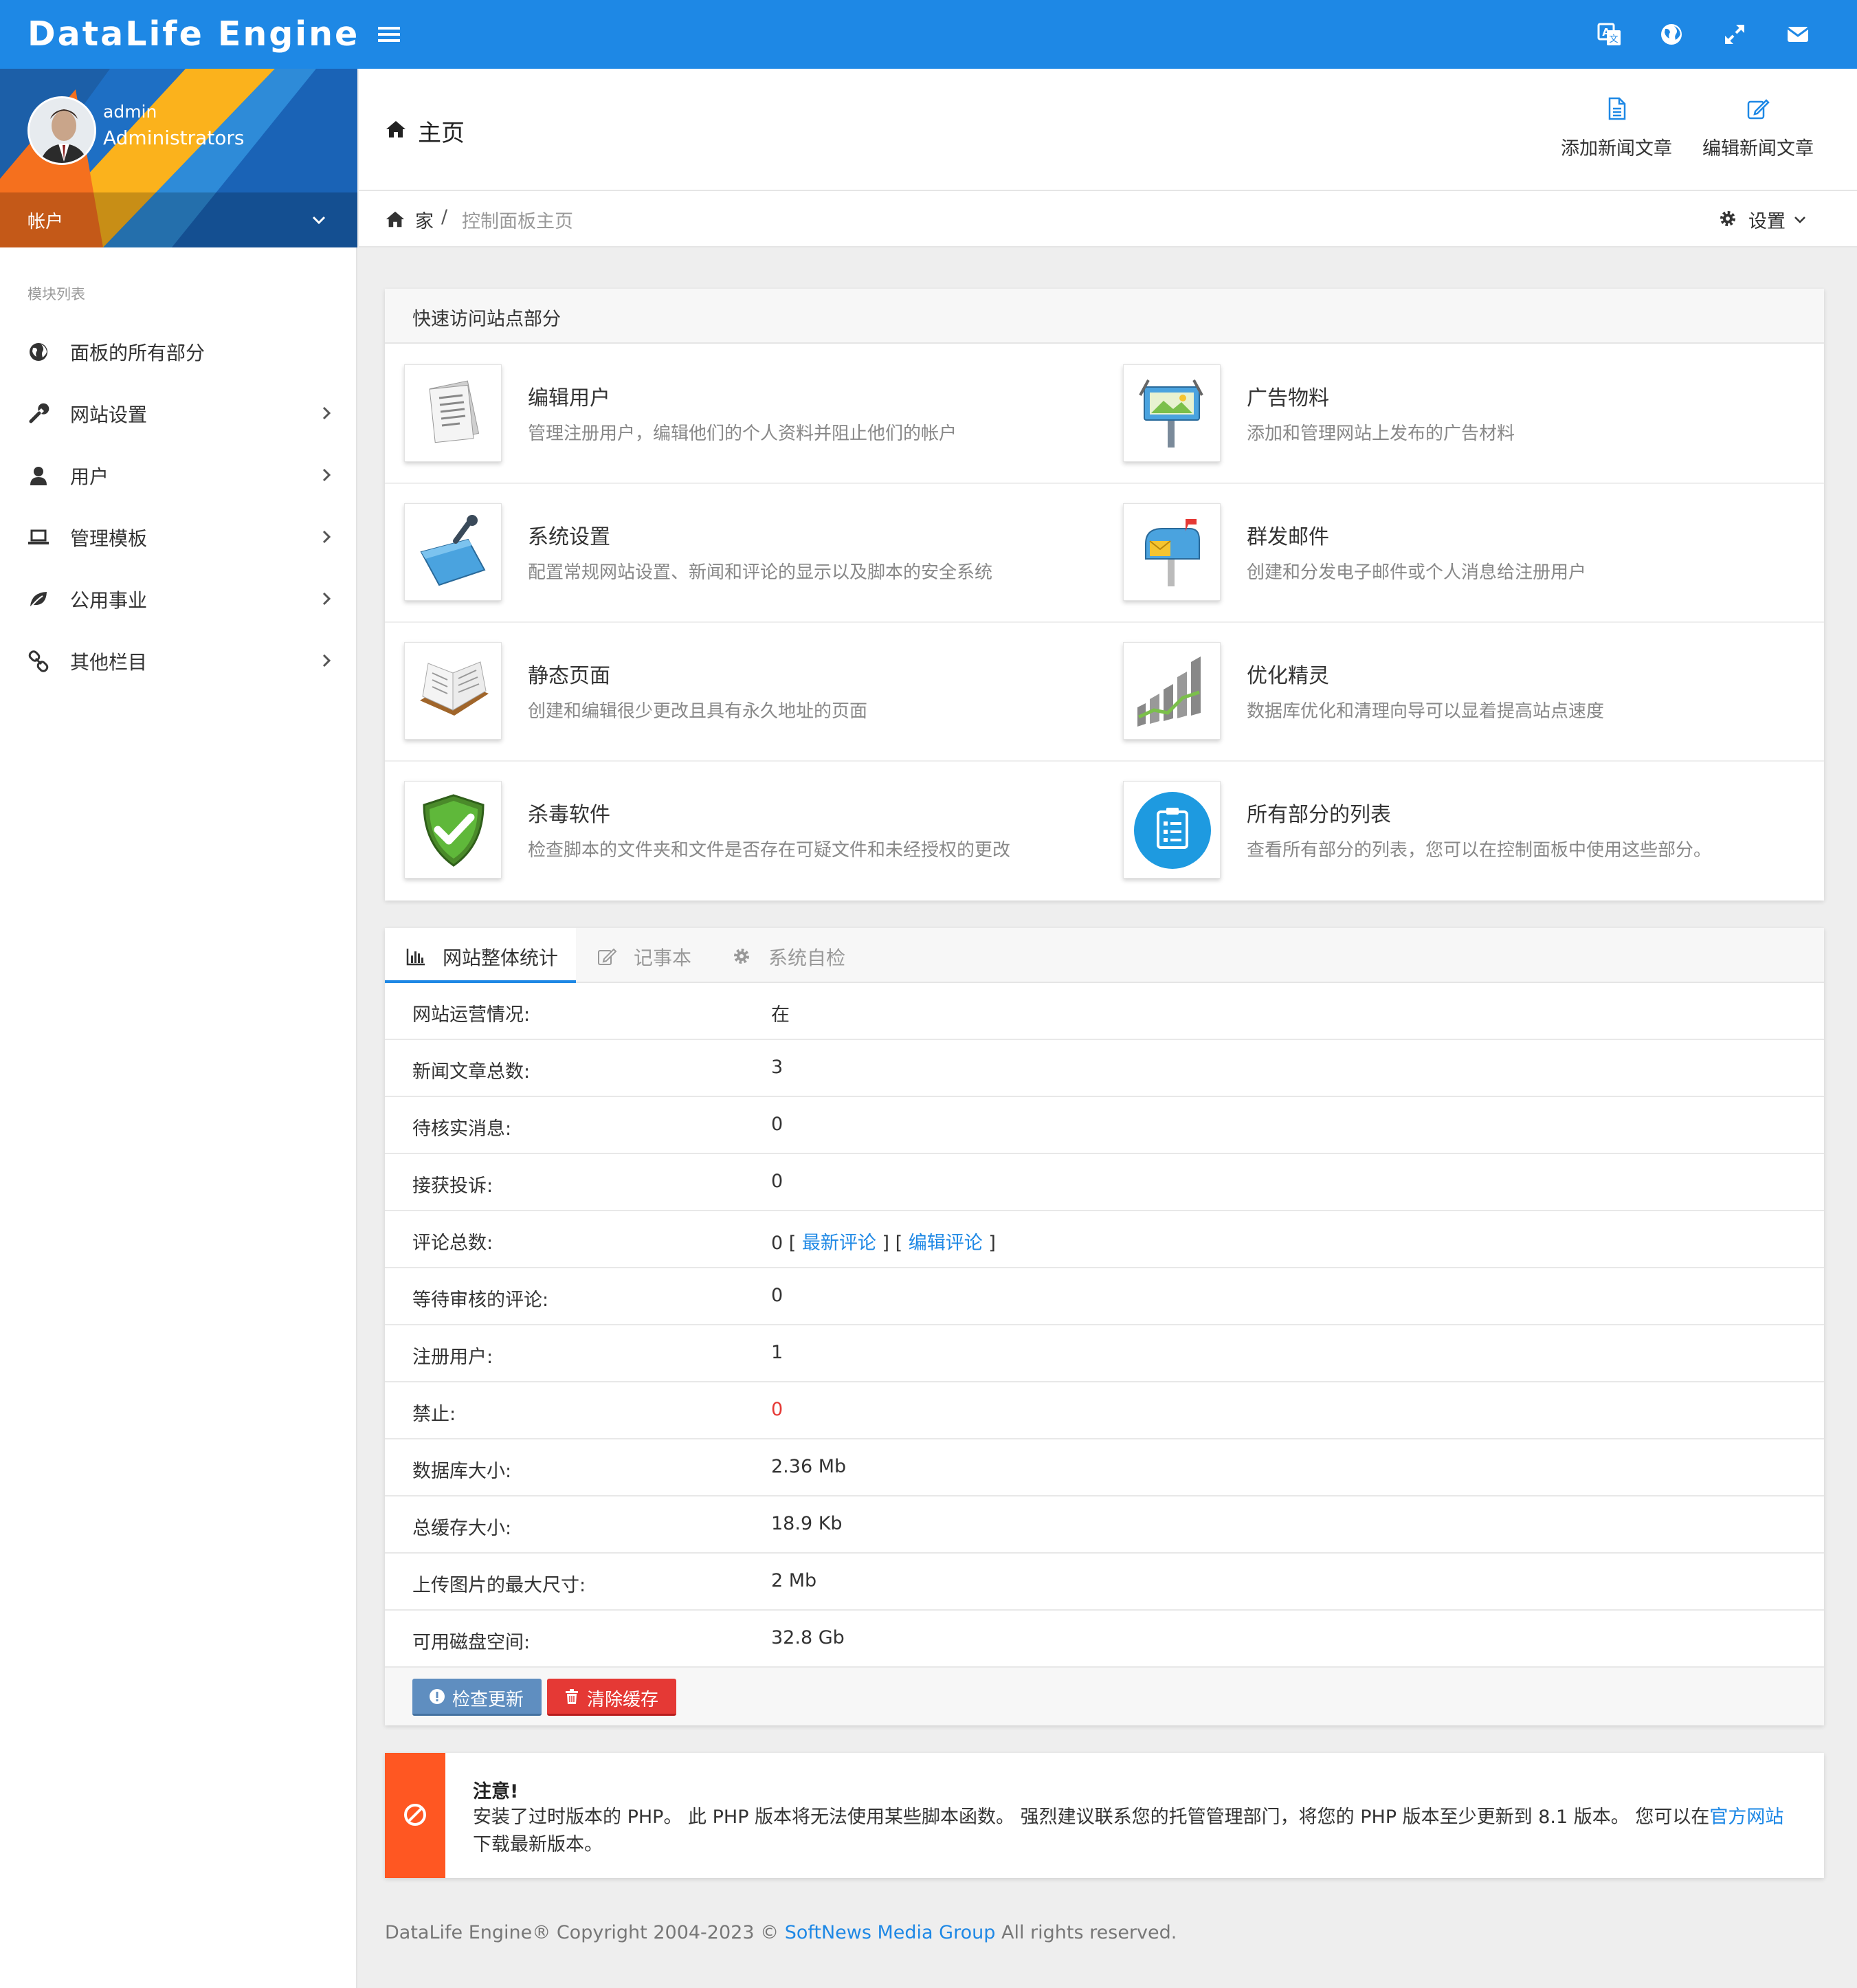 The image size is (1857, 1988). I want to click on laptop-icon, so click(38, 536).